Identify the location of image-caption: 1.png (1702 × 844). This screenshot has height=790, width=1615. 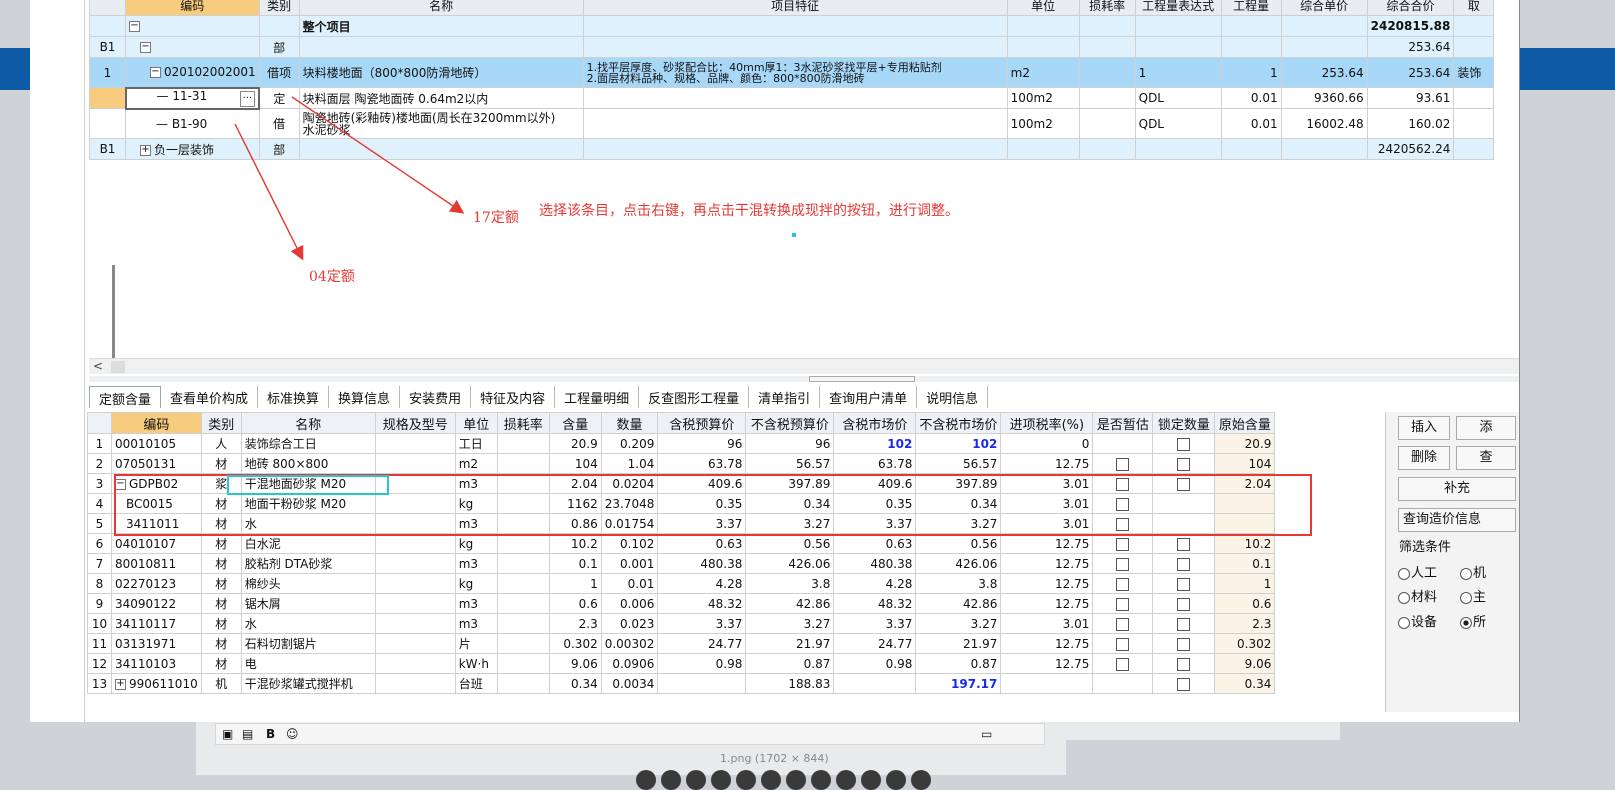
(774, 758).